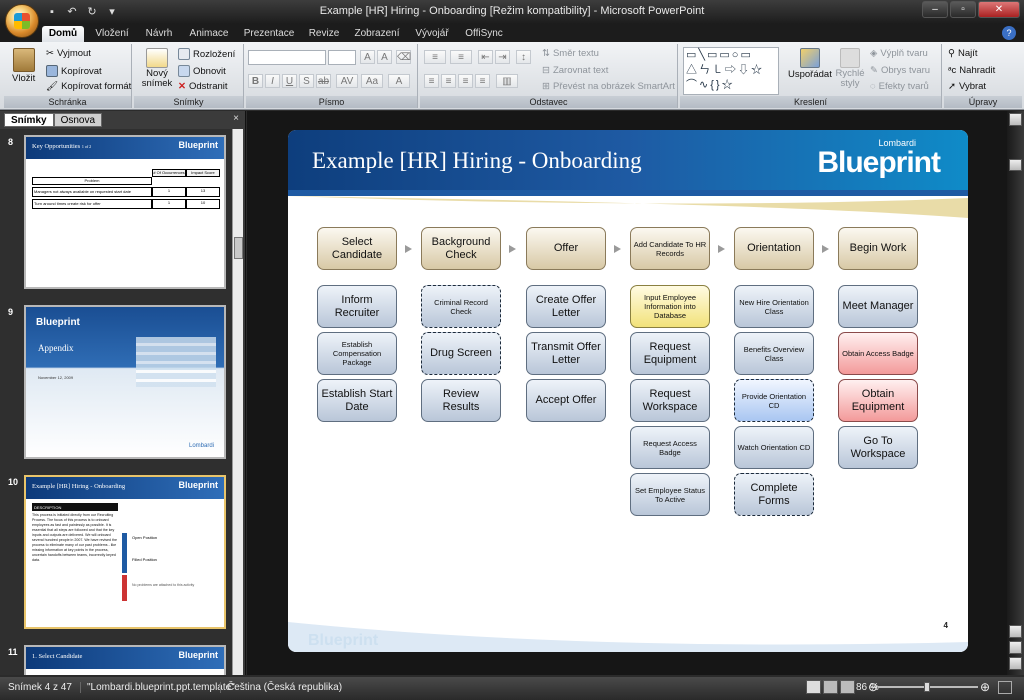 This screenshot has height=700, width=1024. Describe the element at coordinates (281, 687) in the screenshot. I see `language-indicator: Čeština (Česká republika)` at that location.